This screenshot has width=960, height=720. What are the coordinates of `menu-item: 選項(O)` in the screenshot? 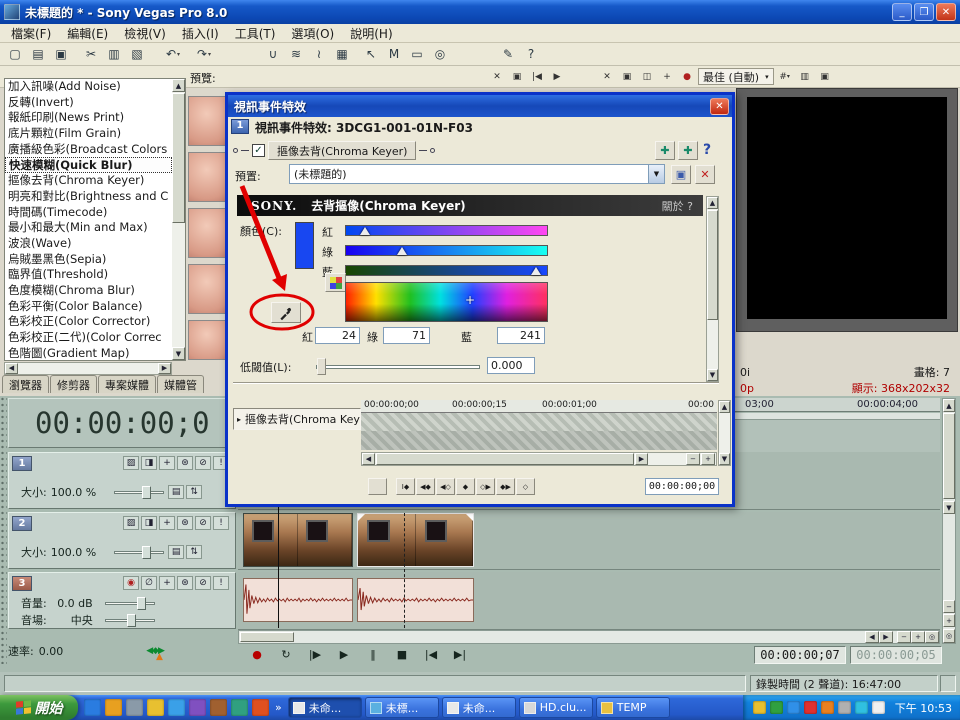 It's located at (312, 33).